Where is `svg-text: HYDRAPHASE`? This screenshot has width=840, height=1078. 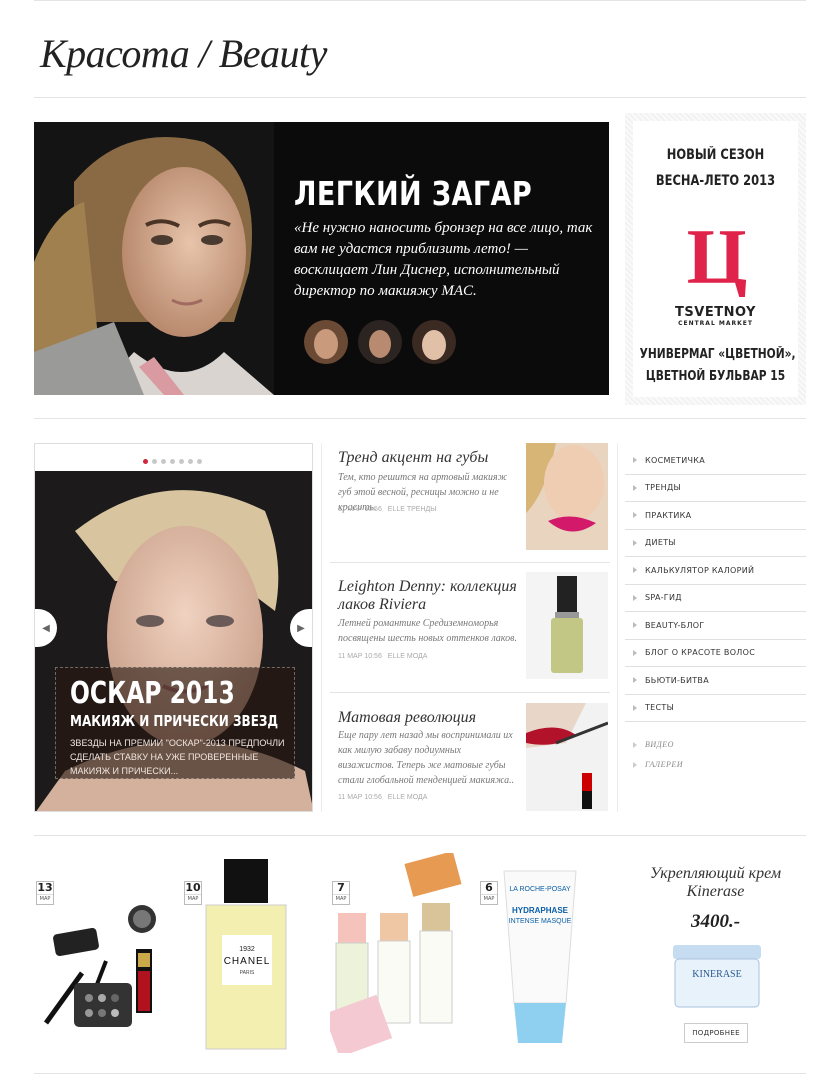
svg-text: HYDRAPHASE is located at coordinates (540, 910).